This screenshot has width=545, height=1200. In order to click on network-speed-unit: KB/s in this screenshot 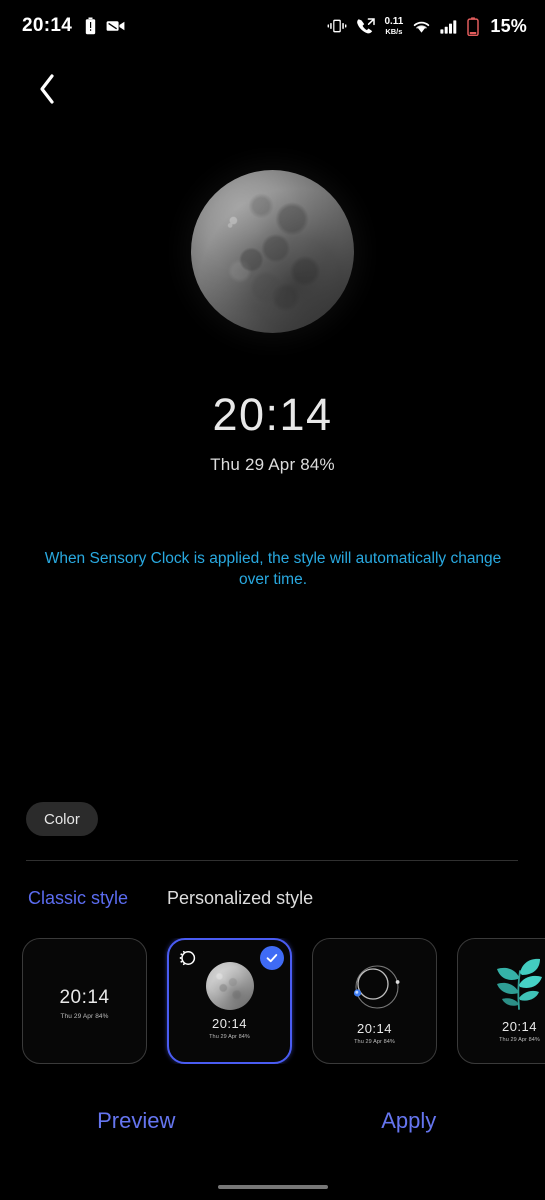, I will do `click(394, 31)`.